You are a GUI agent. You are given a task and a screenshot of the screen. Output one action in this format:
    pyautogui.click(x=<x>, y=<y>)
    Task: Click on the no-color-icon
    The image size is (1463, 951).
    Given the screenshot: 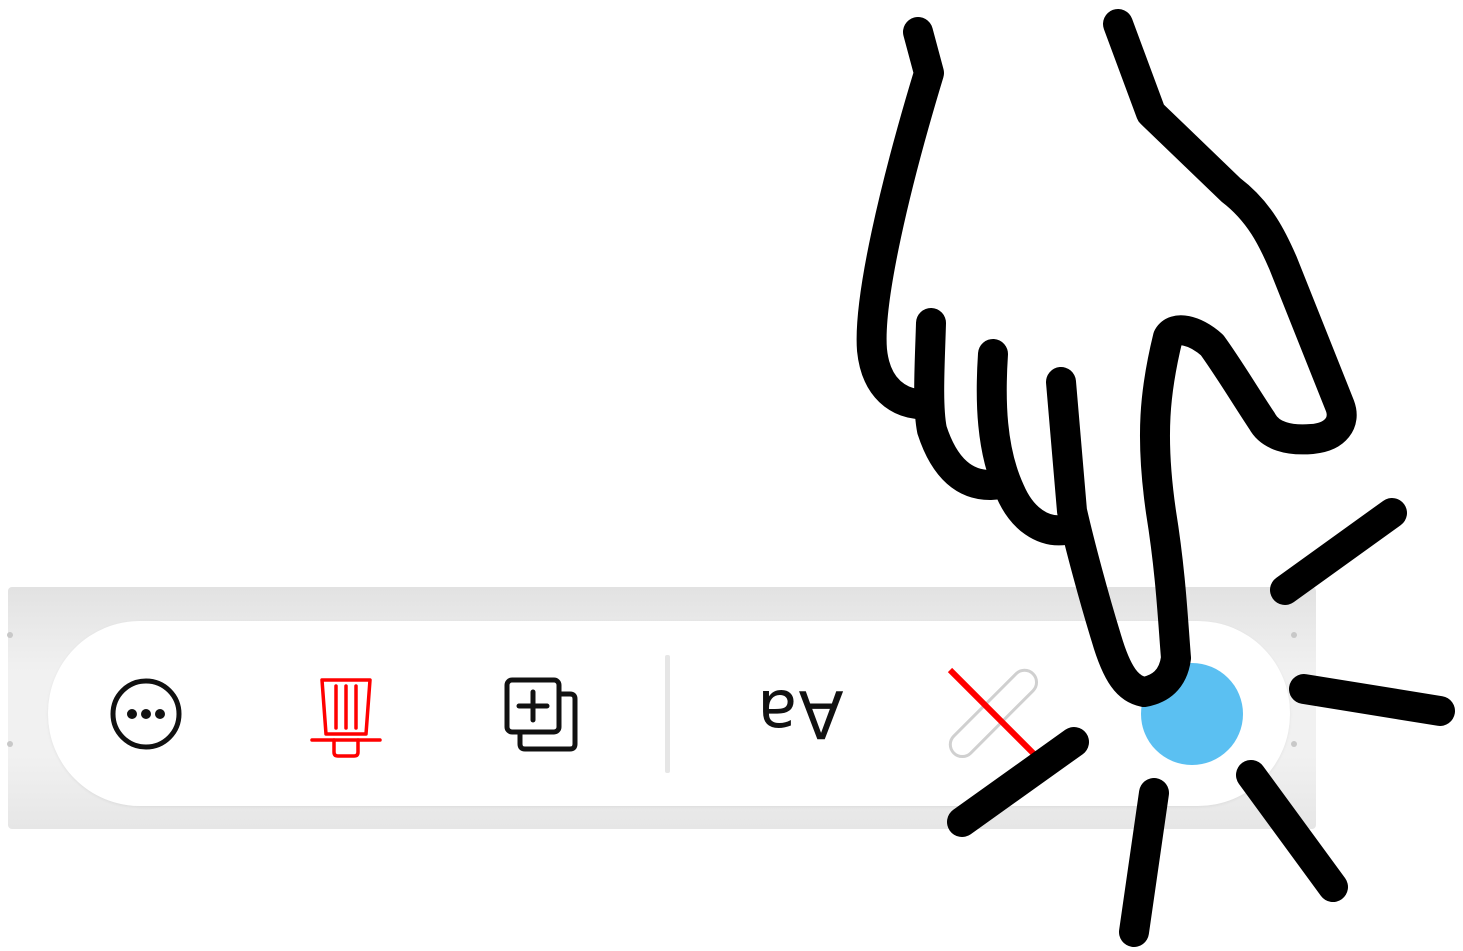 What is the action you would take?
    pyautogui.click(x=993, y=713)
    